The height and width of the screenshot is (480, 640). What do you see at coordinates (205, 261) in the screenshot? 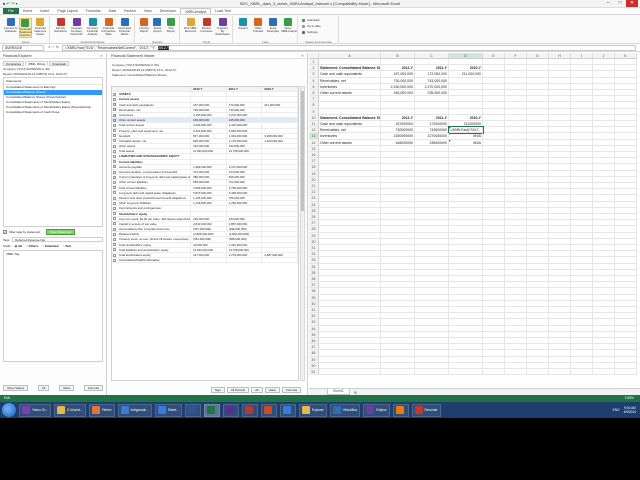
I see `statement-row: ConsolidatedTotalFourthrealizer` at bounding box center [205, 261].